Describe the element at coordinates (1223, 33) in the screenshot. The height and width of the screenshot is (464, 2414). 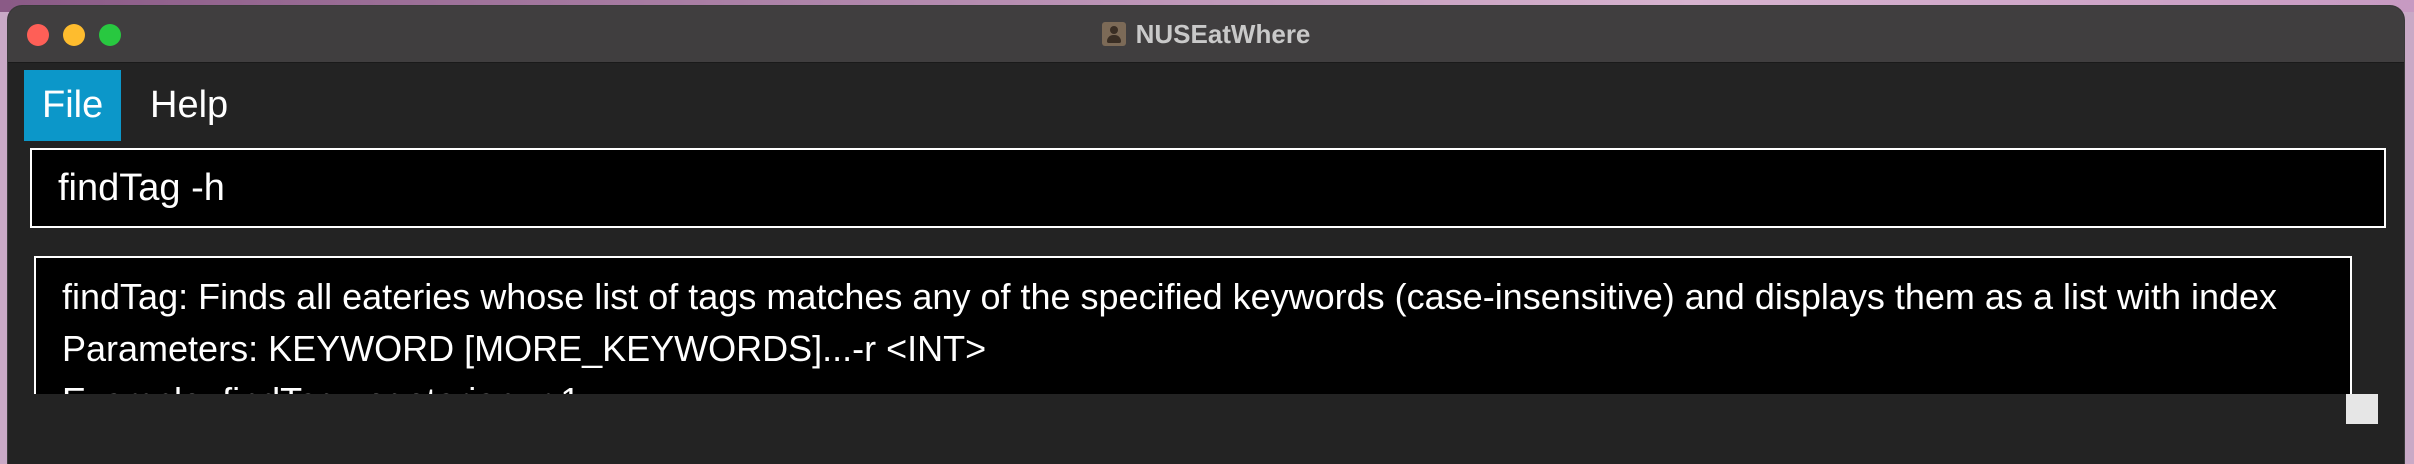
I see `window-title: NUSEatWhere` at that location.